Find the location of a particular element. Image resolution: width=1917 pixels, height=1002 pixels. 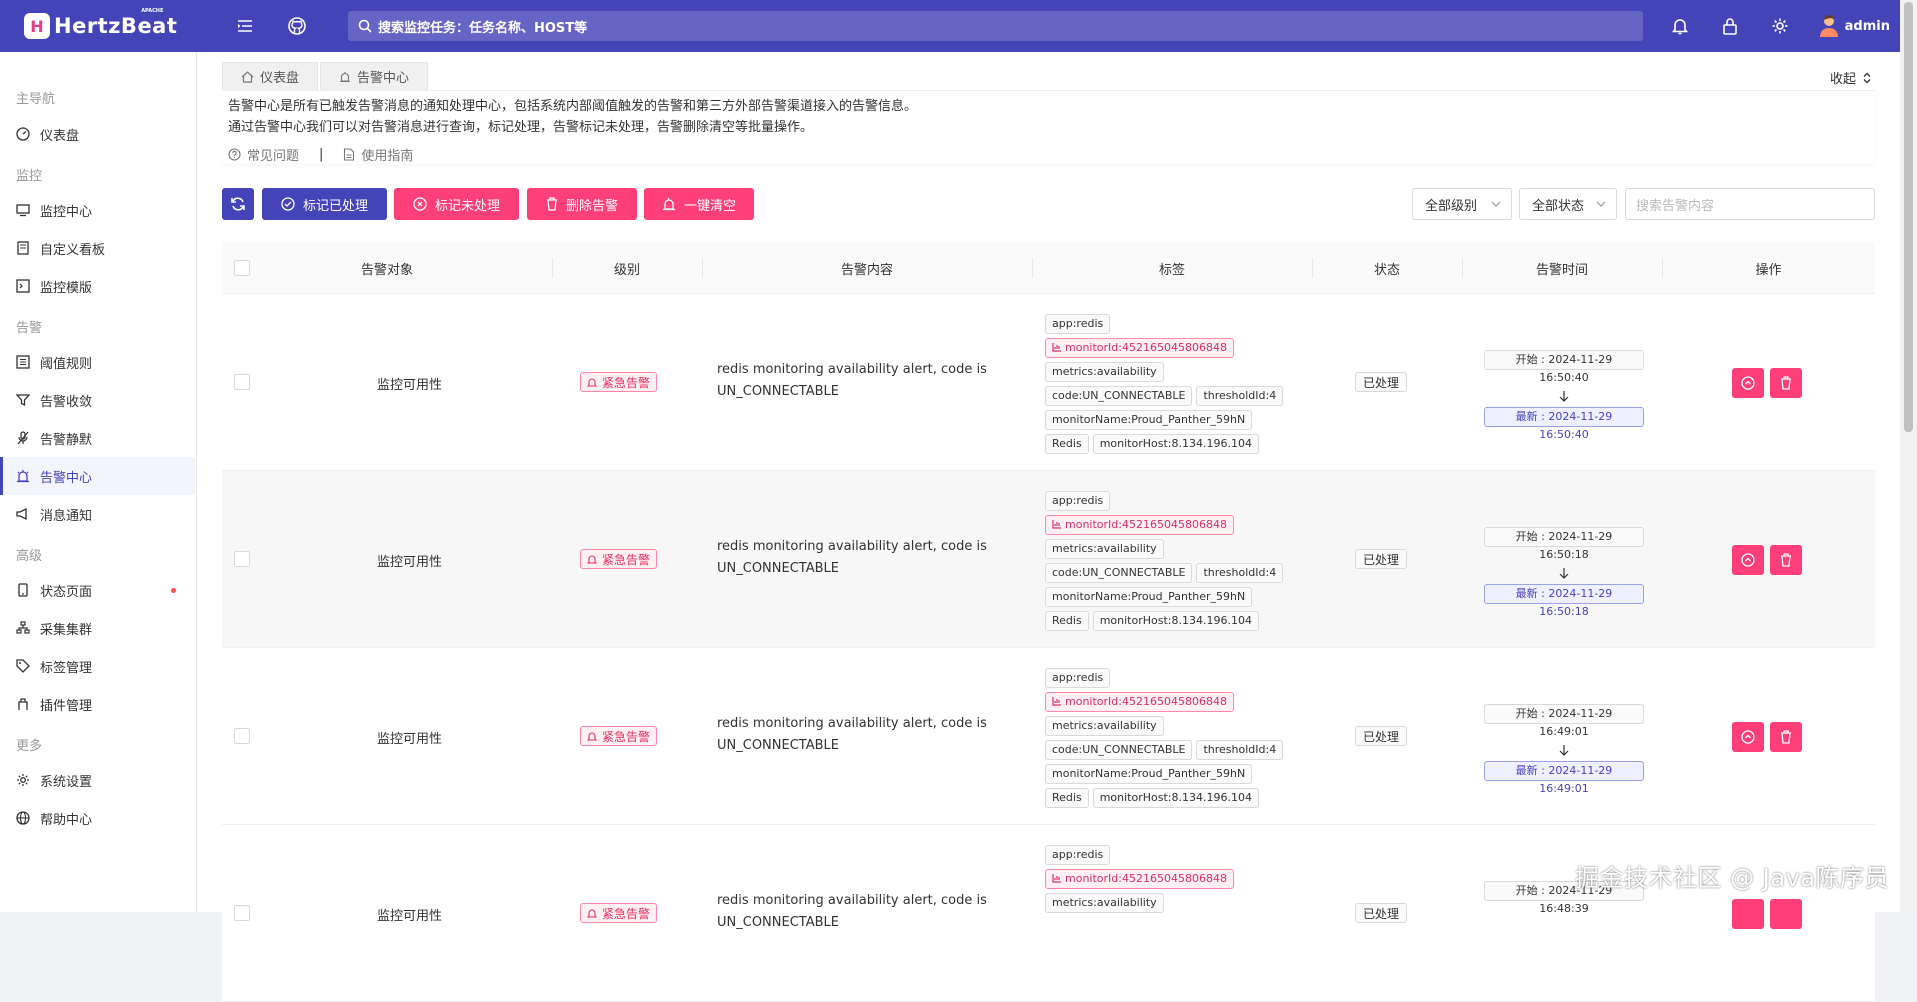

logo-text: HertzBeat is located at coordinates (116, 26).